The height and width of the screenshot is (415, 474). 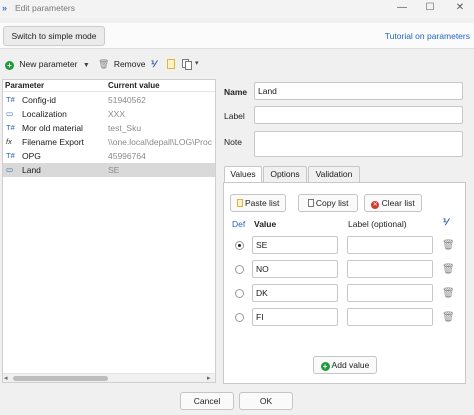 What do you see at coordinates (243, 174) in the screenshot?
I see `tab-values: Values` at bounding box center [243, 174].